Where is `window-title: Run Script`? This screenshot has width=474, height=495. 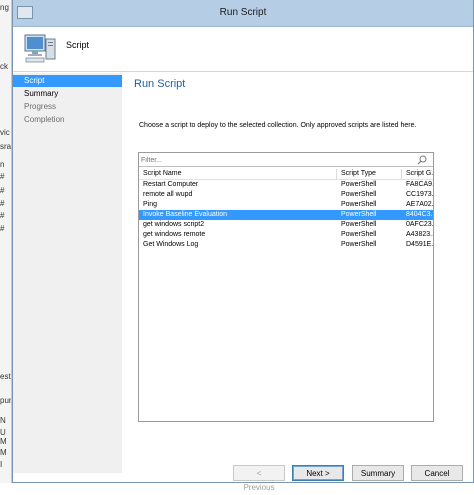 window-title: Run Script is located at coordinates (243, 12).